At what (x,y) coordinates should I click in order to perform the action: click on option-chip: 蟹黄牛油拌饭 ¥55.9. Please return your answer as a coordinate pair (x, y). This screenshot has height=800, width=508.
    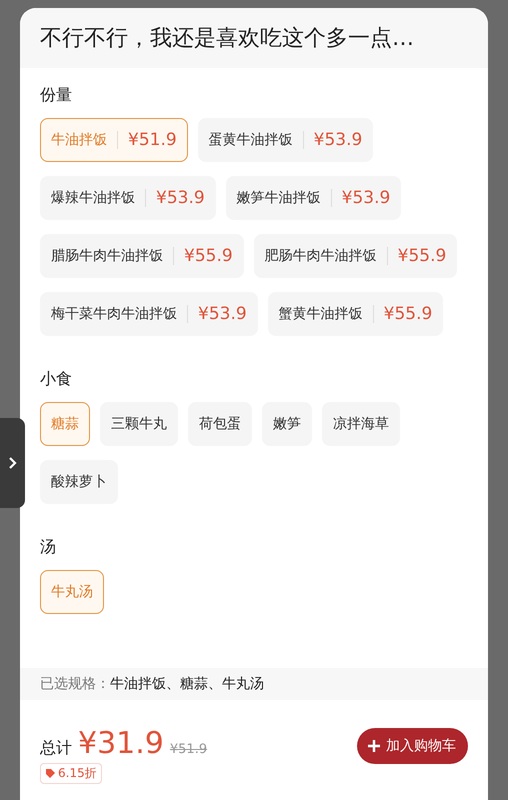
    Looking at the image, I should click on (356, 314).